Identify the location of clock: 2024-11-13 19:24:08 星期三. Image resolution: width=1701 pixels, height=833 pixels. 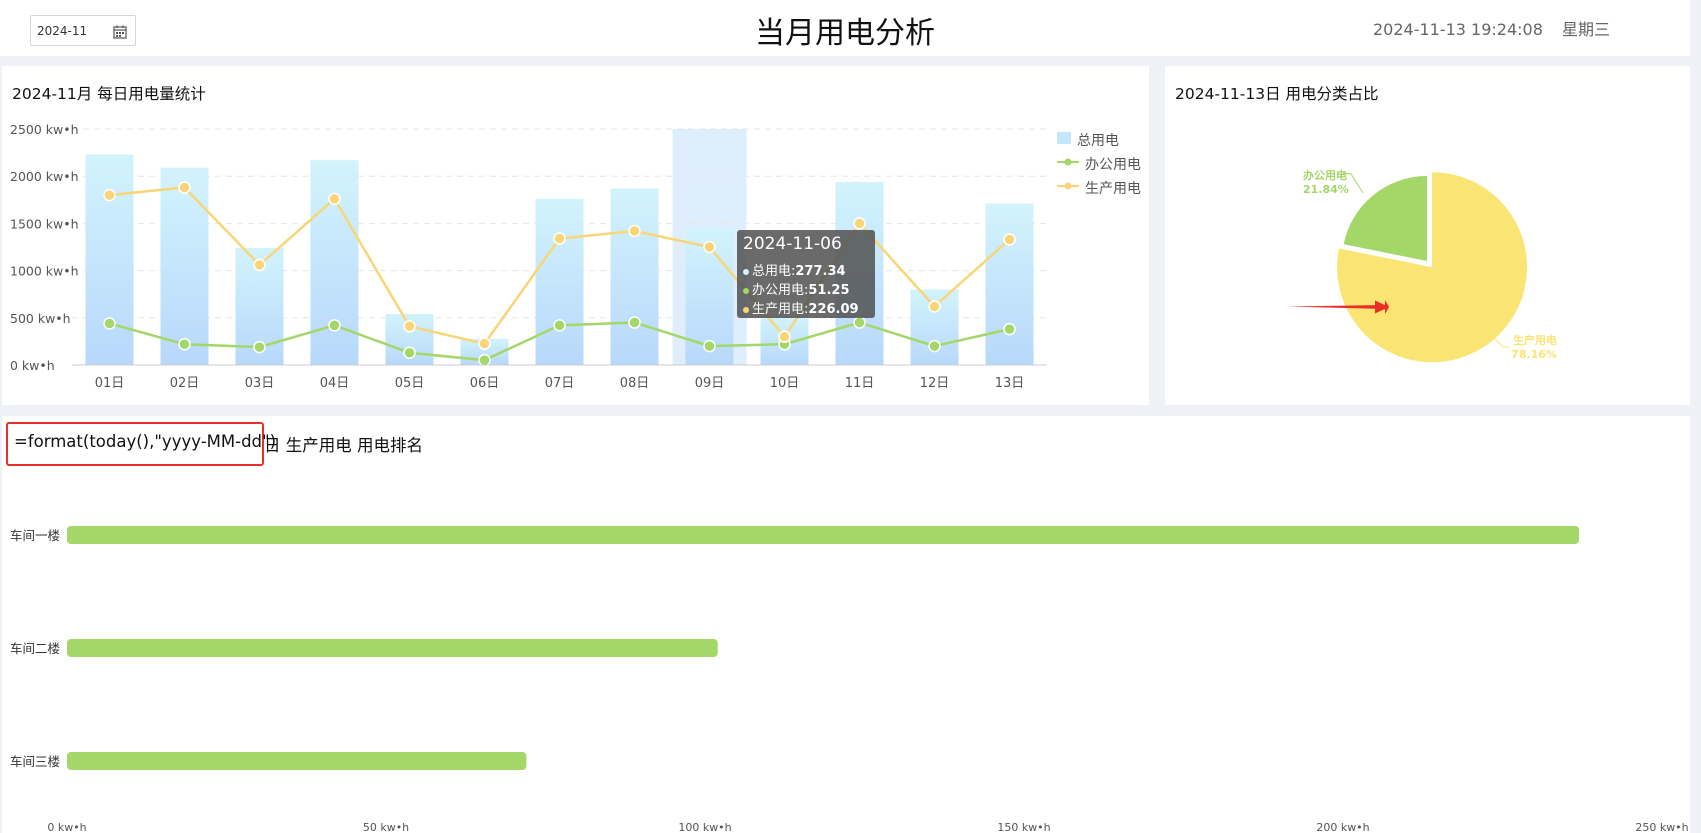
(1491, 28).